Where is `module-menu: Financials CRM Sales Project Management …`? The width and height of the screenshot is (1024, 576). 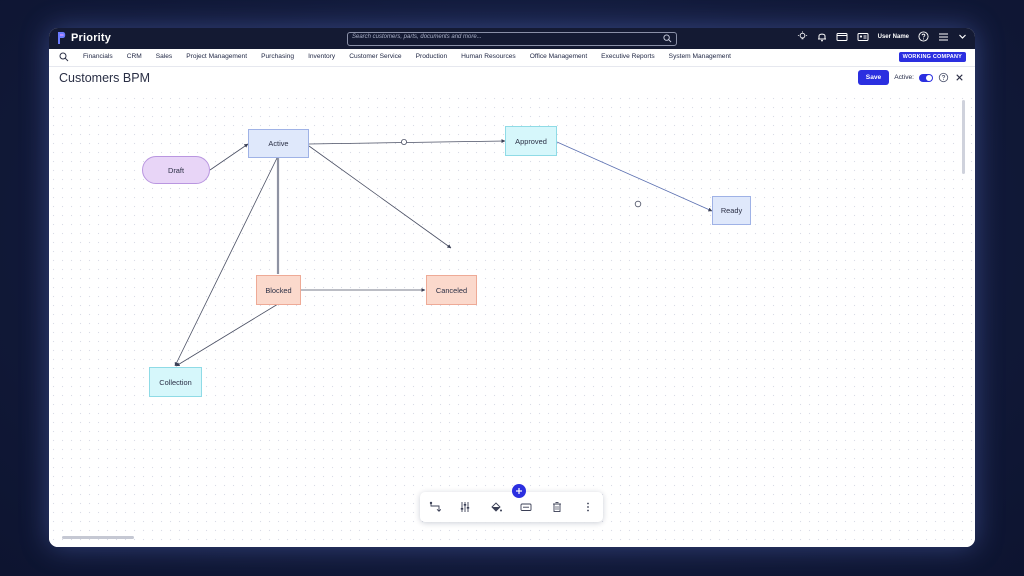 module-menu: Financials CRM Sales Project Management … is located at coordinates (414, 56).